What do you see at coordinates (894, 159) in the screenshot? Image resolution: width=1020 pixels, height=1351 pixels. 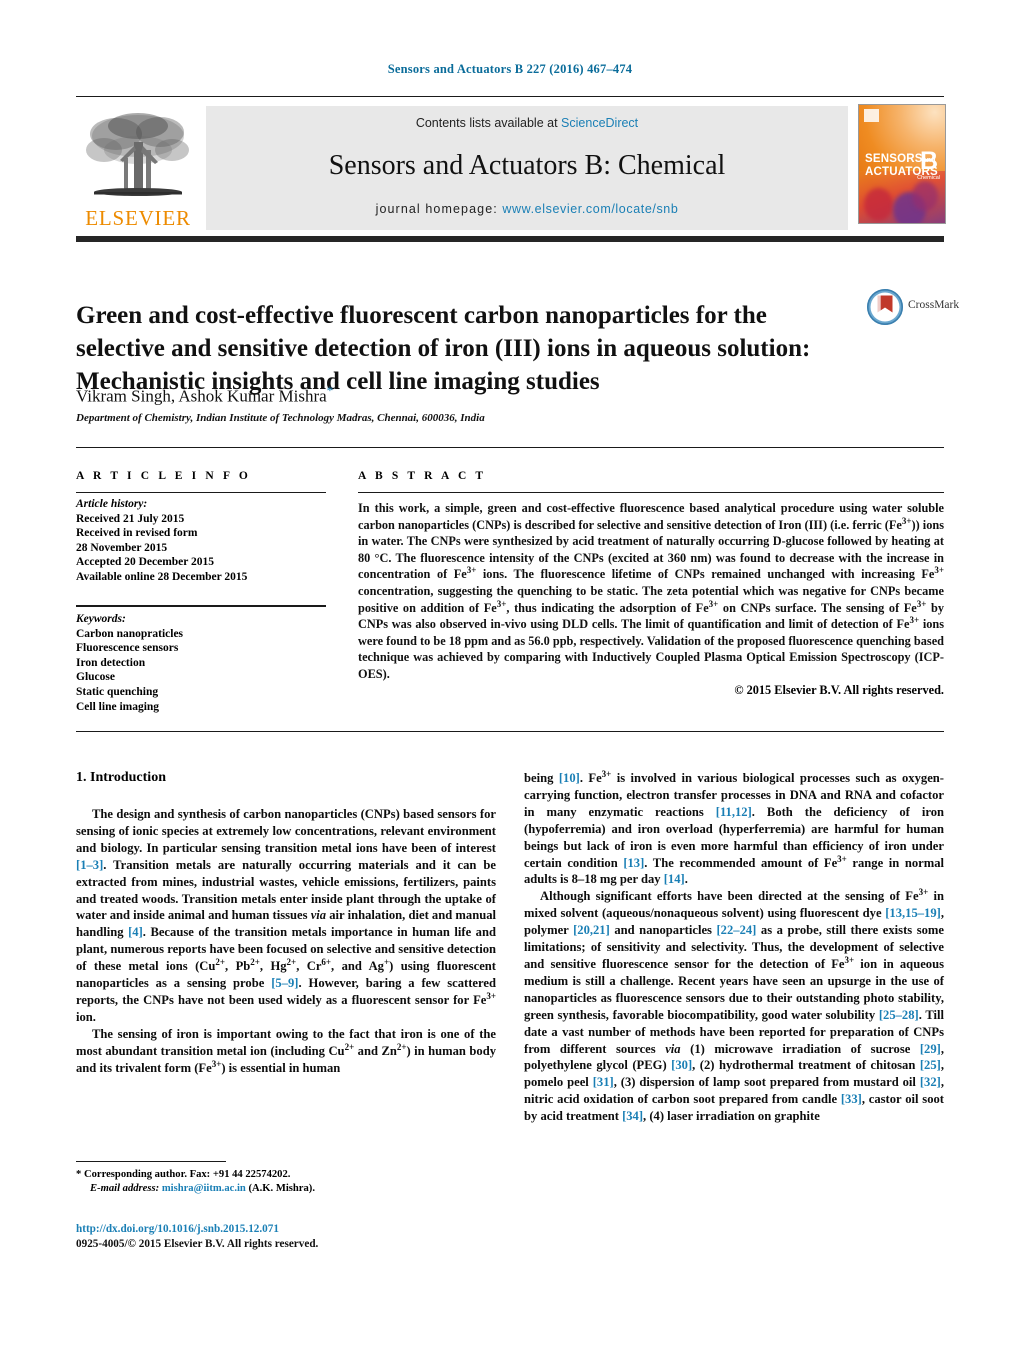 I see `cover-sensors-text: SENSORS` at bounding box center [894, 159].